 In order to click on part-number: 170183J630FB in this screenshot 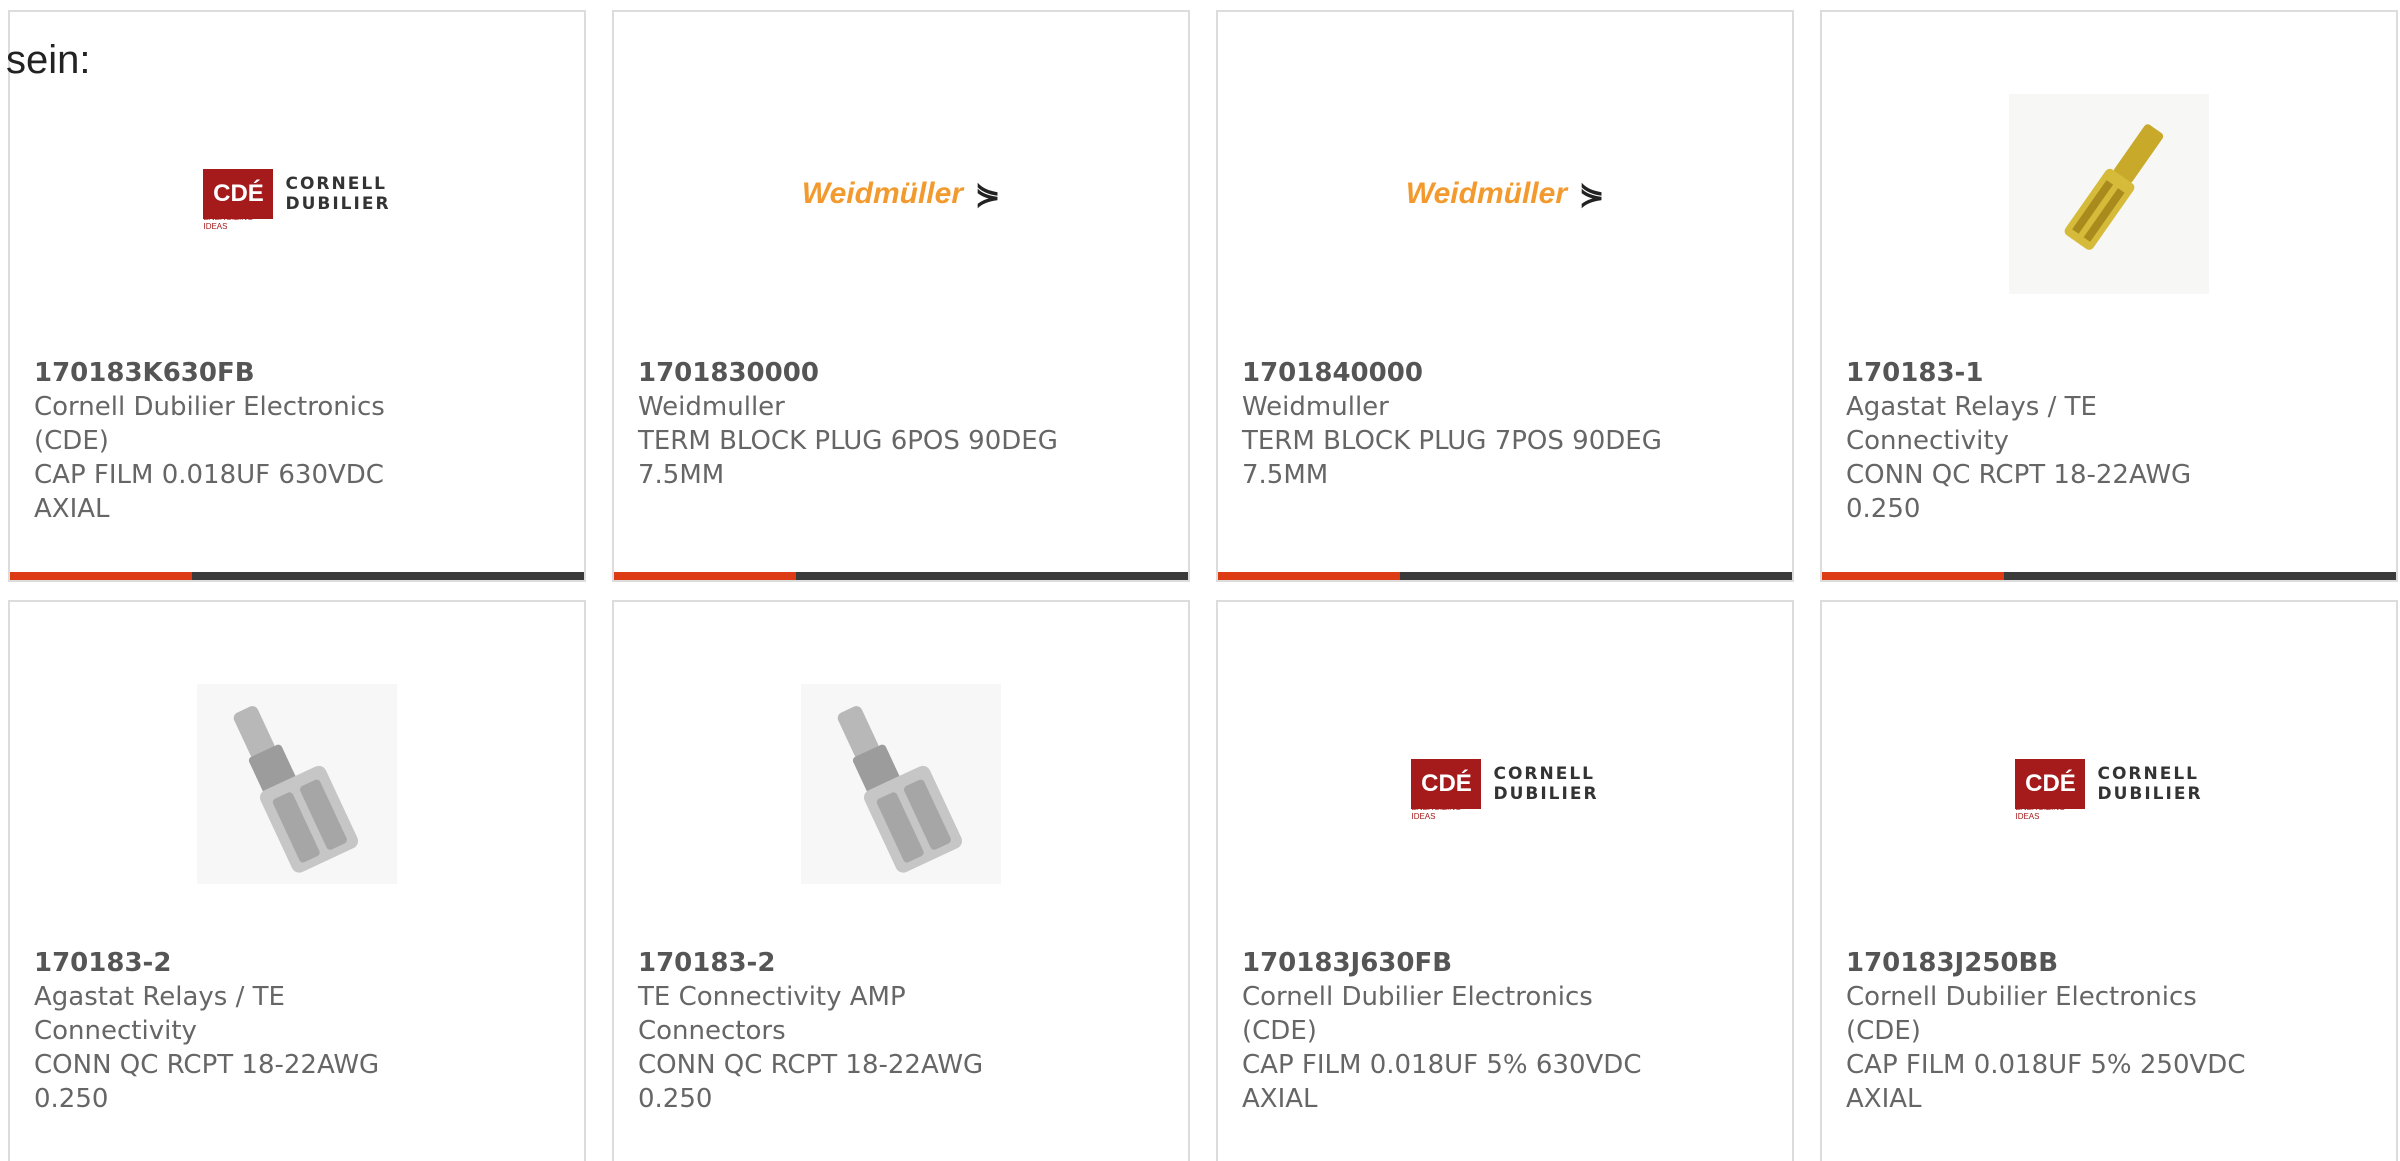, I will do `click(1347, 963)`.